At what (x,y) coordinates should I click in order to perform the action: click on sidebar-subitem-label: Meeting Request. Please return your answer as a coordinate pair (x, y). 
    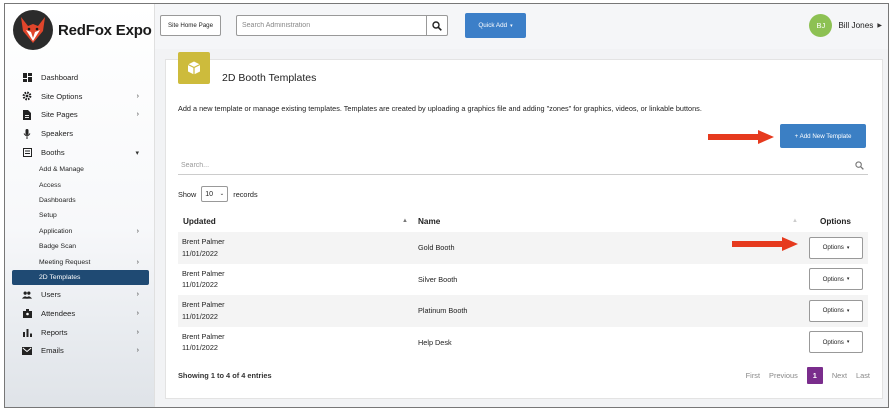
    Looking at the image, I should click on (65, 262).